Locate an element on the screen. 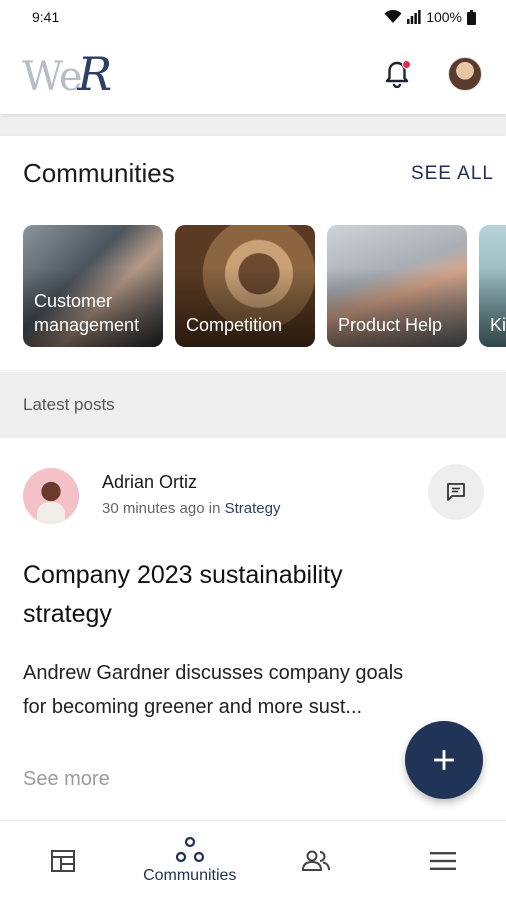 This screenshot has height=900, width=506. nav-item-feed is located at coordinates (63, 860).